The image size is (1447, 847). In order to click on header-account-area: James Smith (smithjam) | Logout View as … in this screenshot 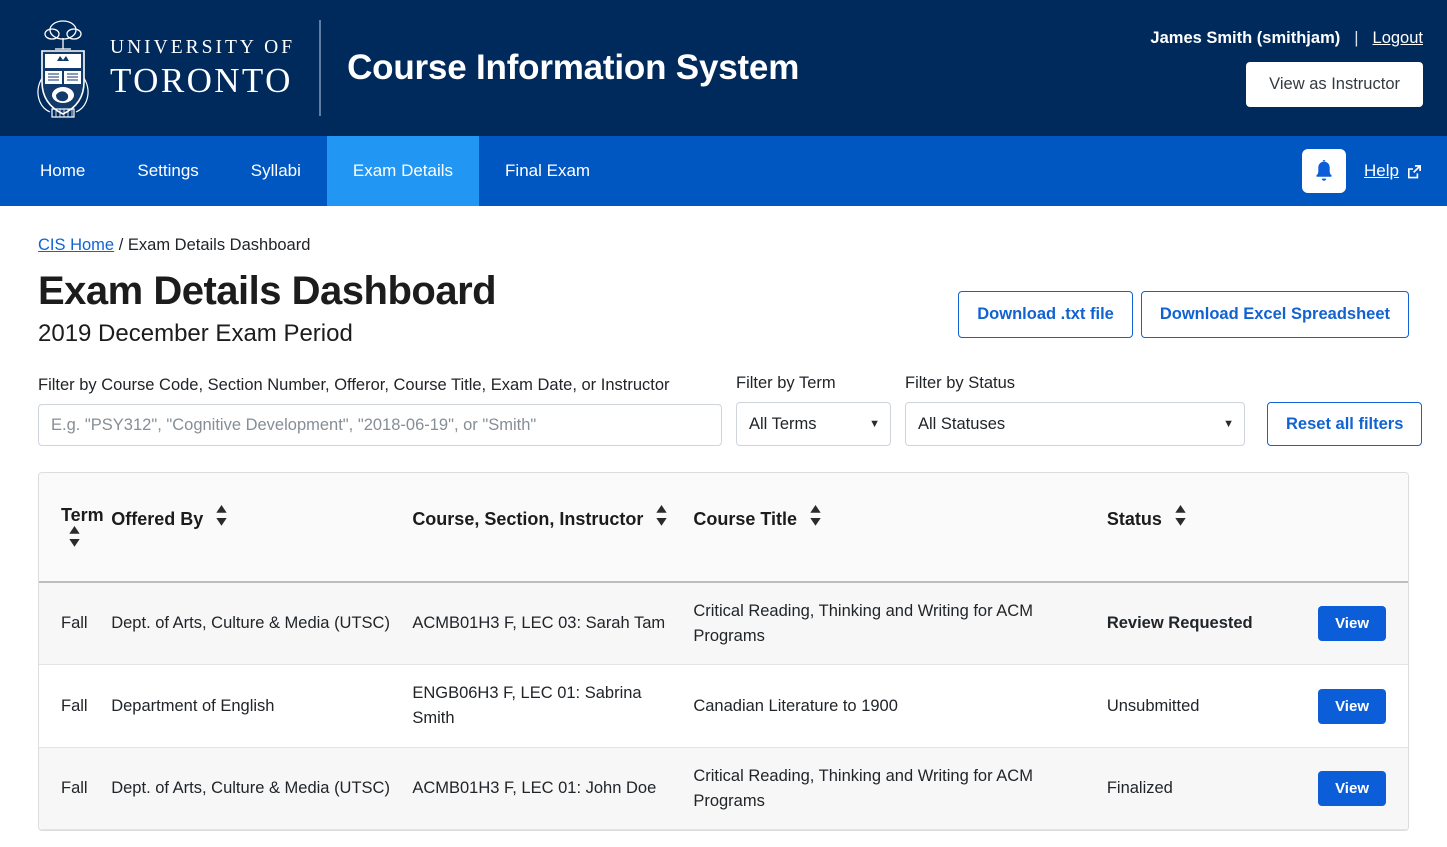, I will do `click(1286, 68)`.